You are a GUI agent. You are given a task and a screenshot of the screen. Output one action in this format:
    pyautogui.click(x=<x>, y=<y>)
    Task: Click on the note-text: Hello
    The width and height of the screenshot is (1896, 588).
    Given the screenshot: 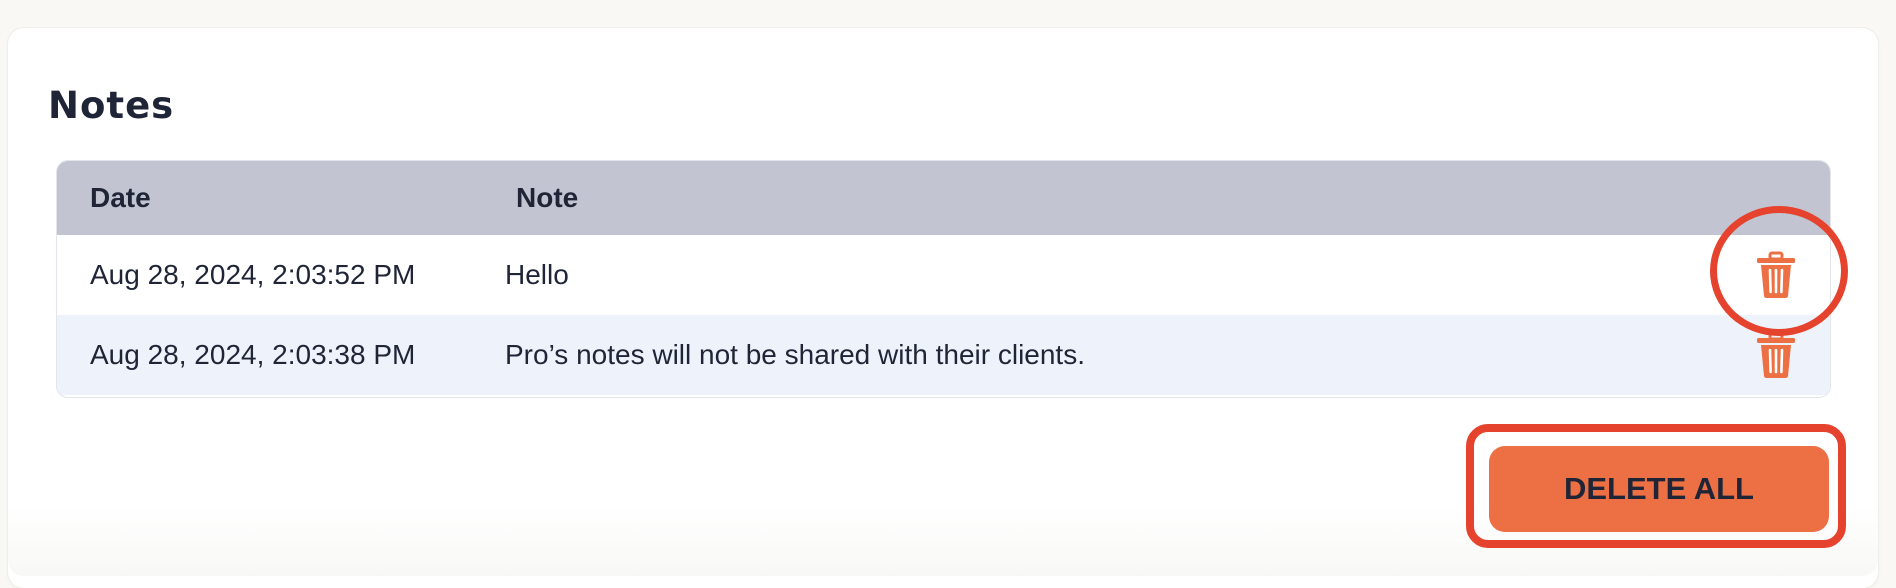 What is the action you would take?
    pyautogui.click(x=537, y=274)
    